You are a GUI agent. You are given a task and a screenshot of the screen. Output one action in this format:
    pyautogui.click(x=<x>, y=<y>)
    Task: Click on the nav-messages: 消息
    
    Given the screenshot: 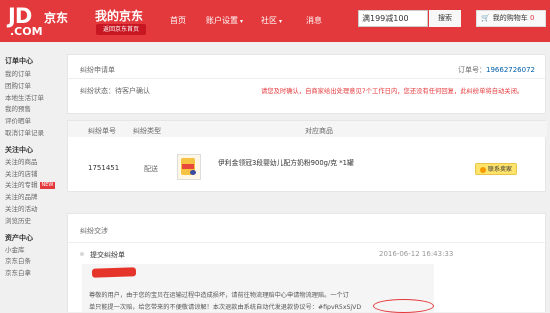 What is the action you would take?
    pyautogui.click(x=314, y=20)
    